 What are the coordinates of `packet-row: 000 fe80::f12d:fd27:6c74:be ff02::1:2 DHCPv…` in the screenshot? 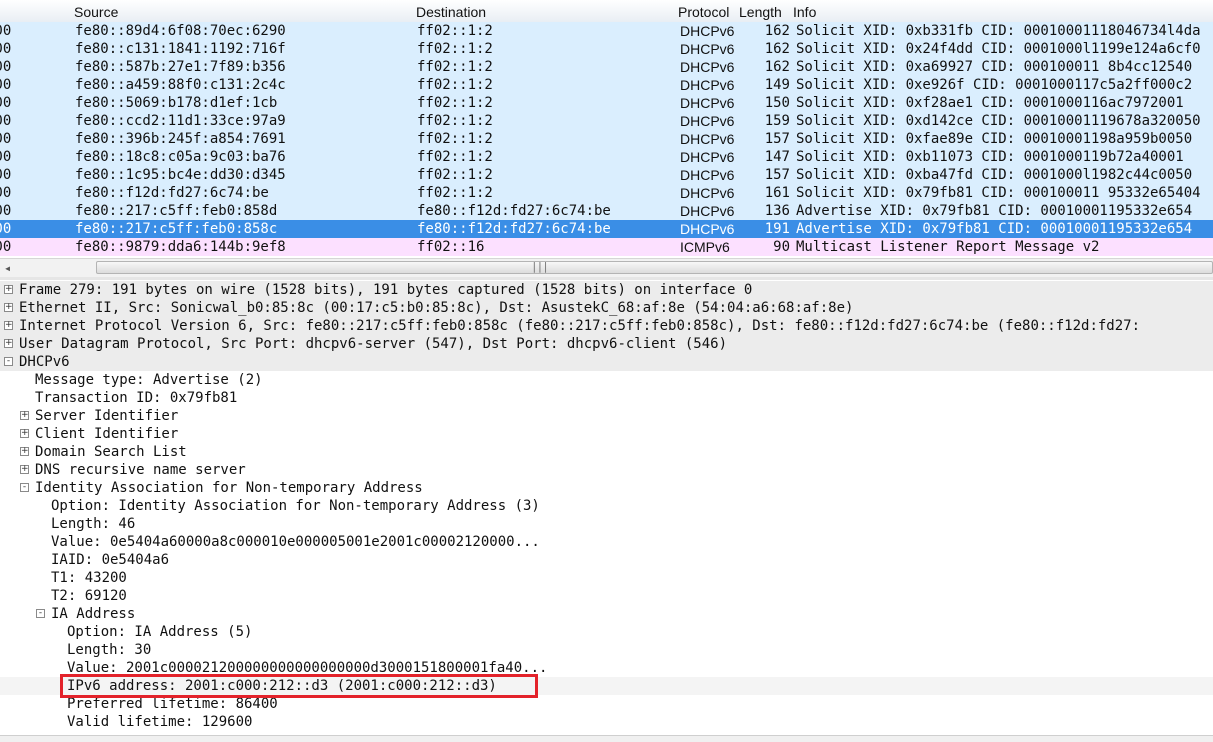 It's located at (606, 193).